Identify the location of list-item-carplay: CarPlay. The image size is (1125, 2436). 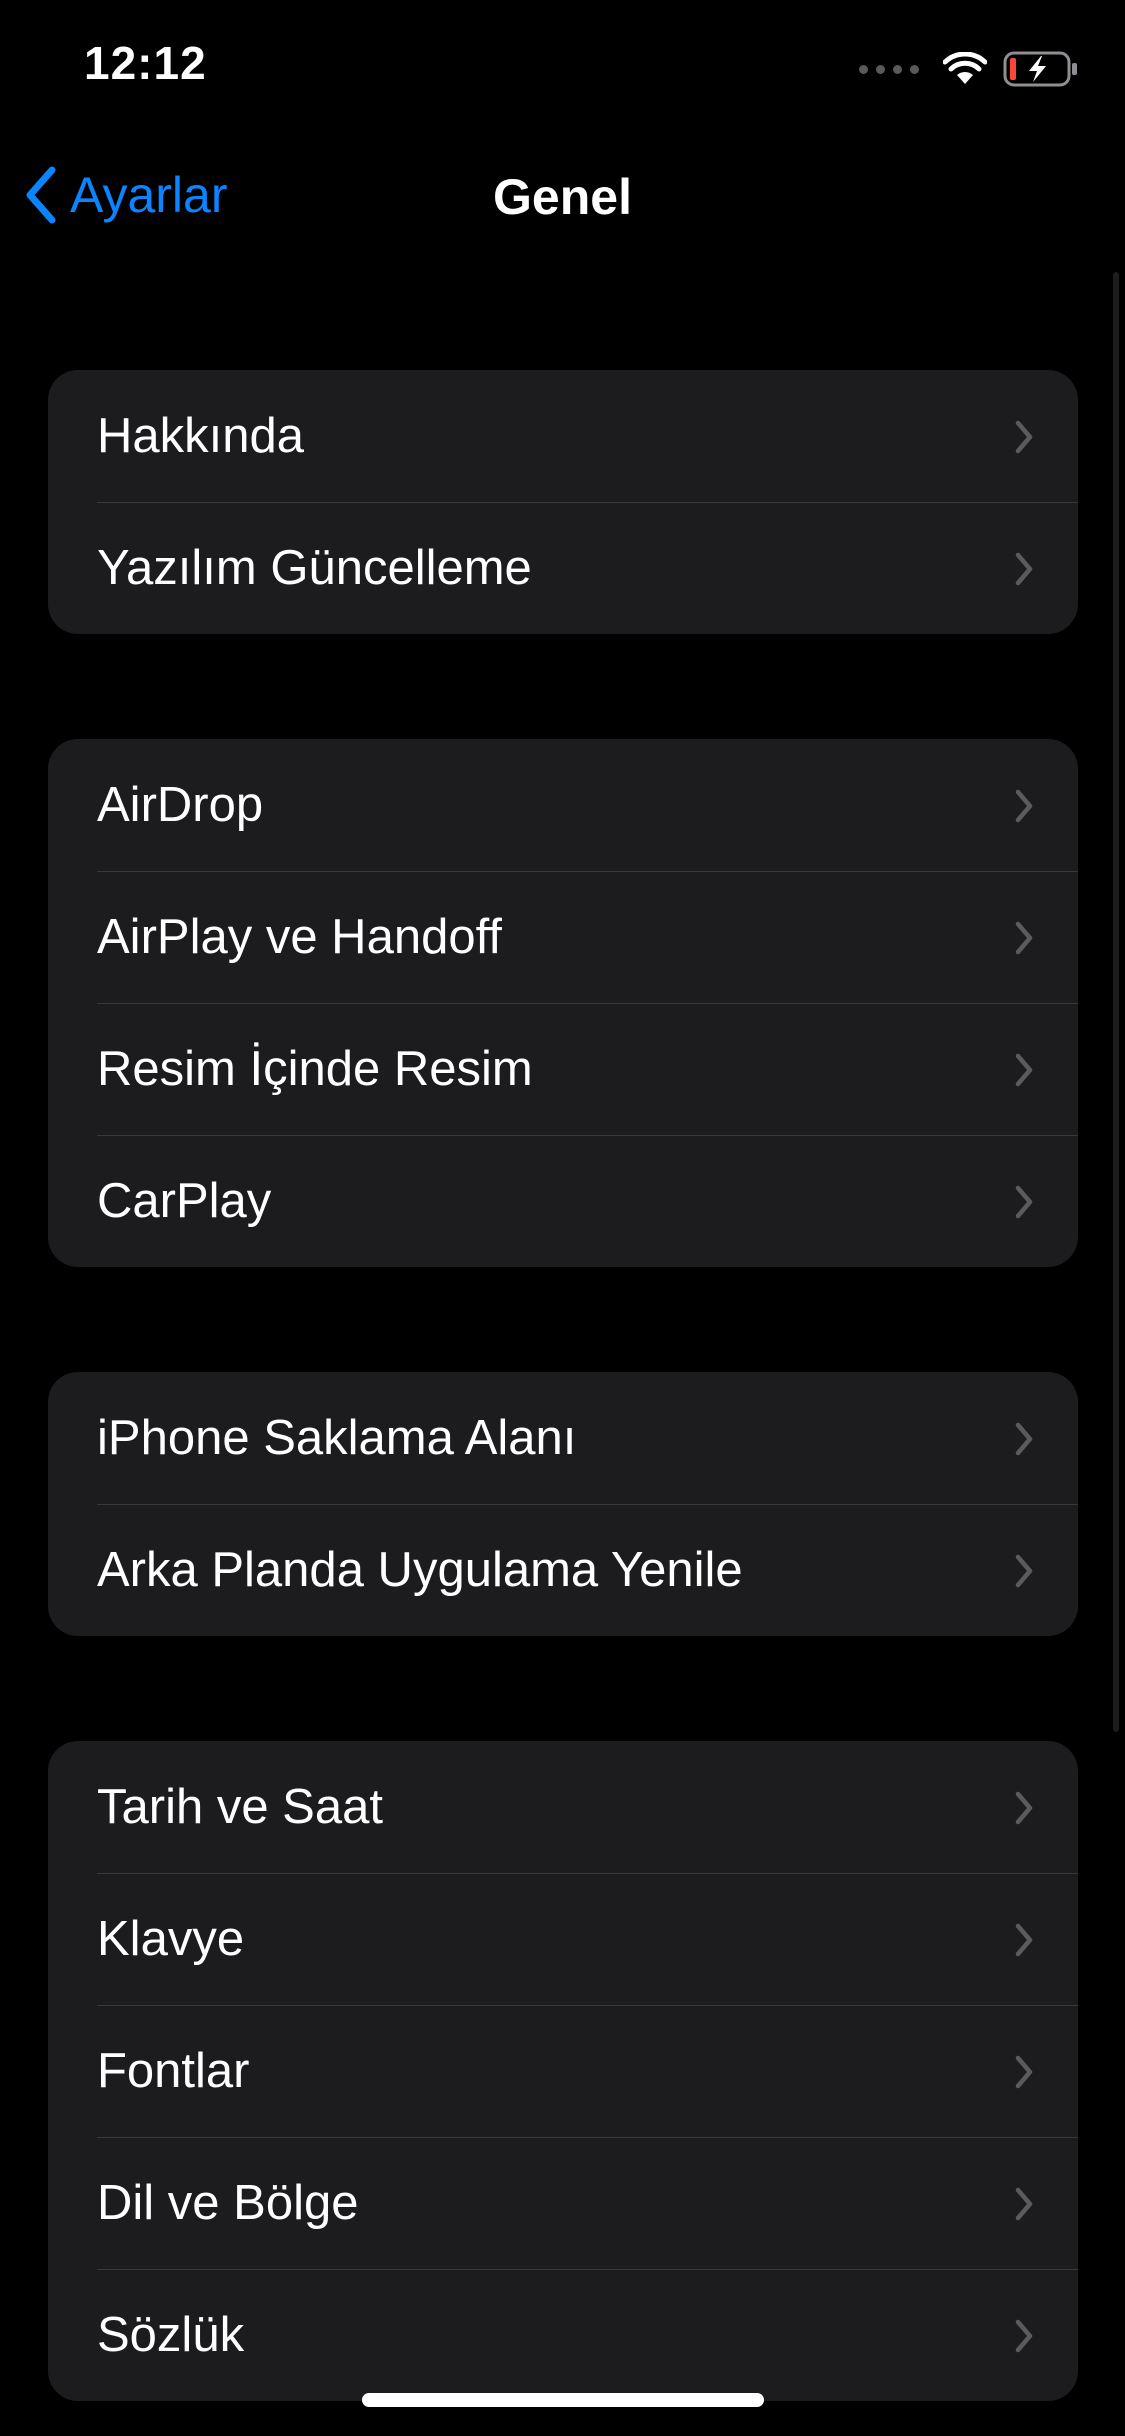
(563, 1201).